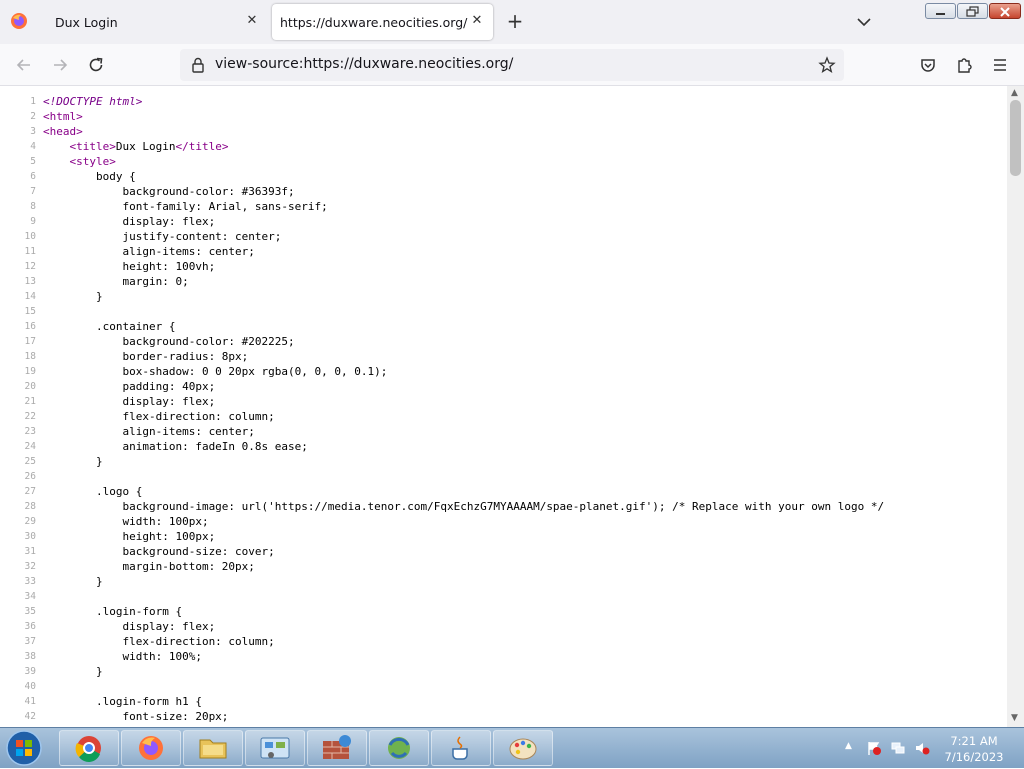 The width and height of the screenshot is (1024, 769). Describe the element at coordinates (30, 326) in the screenshot. I see `line-number: 16` at that location.